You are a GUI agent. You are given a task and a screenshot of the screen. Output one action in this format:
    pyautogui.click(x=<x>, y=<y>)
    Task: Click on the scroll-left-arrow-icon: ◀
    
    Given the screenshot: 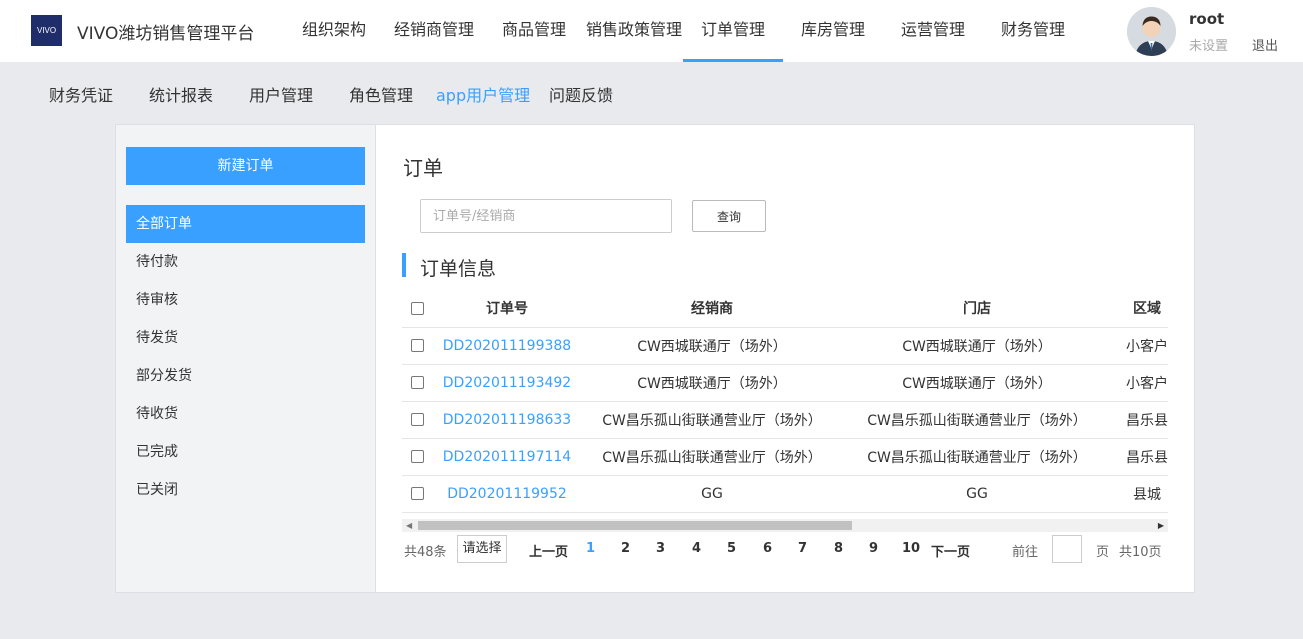 What is the action you would take?
    pyautogui.click(x=409, y=525)
    